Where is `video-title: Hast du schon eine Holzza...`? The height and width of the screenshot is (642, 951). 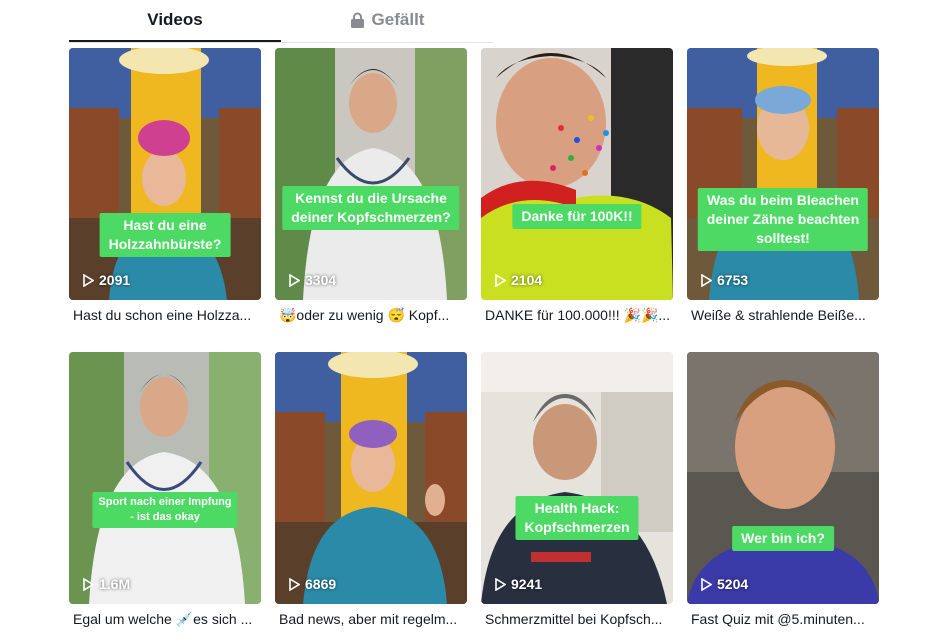
video-title: Hast du schon eine Holzza... is located at coordinates (167, 315).